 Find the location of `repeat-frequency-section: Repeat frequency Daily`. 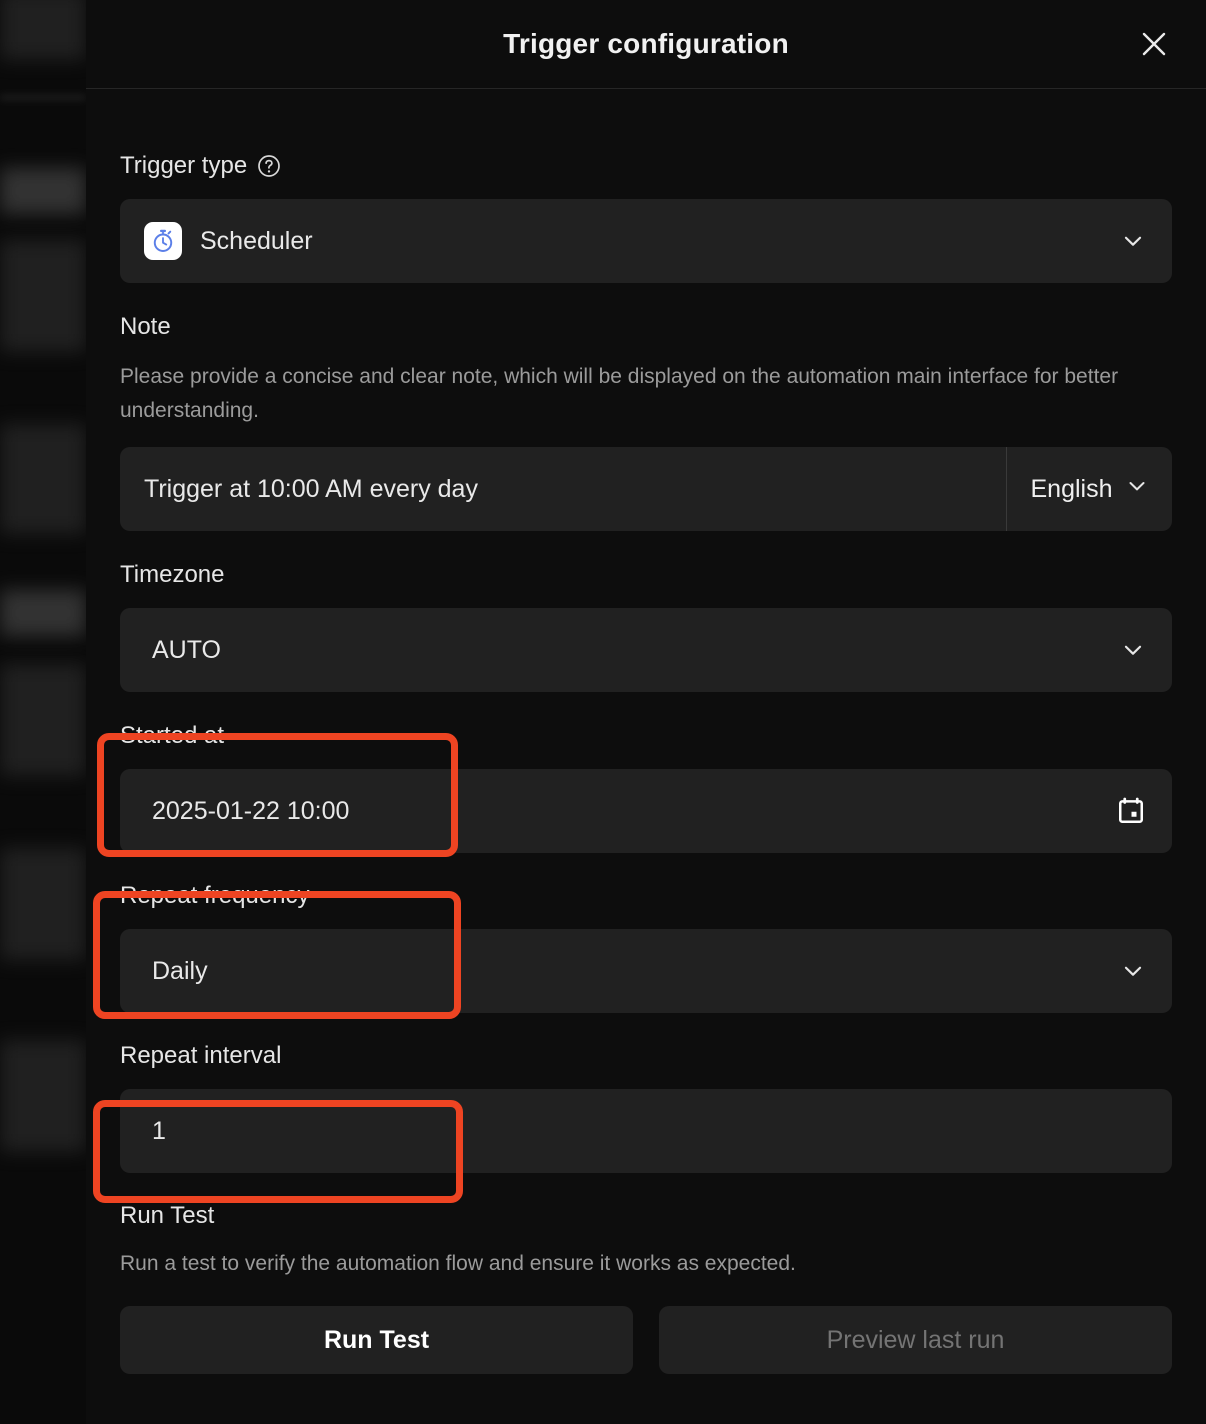

repeat-frequency-section: Repeat frequency Daily is located at coordinates (646, 948).